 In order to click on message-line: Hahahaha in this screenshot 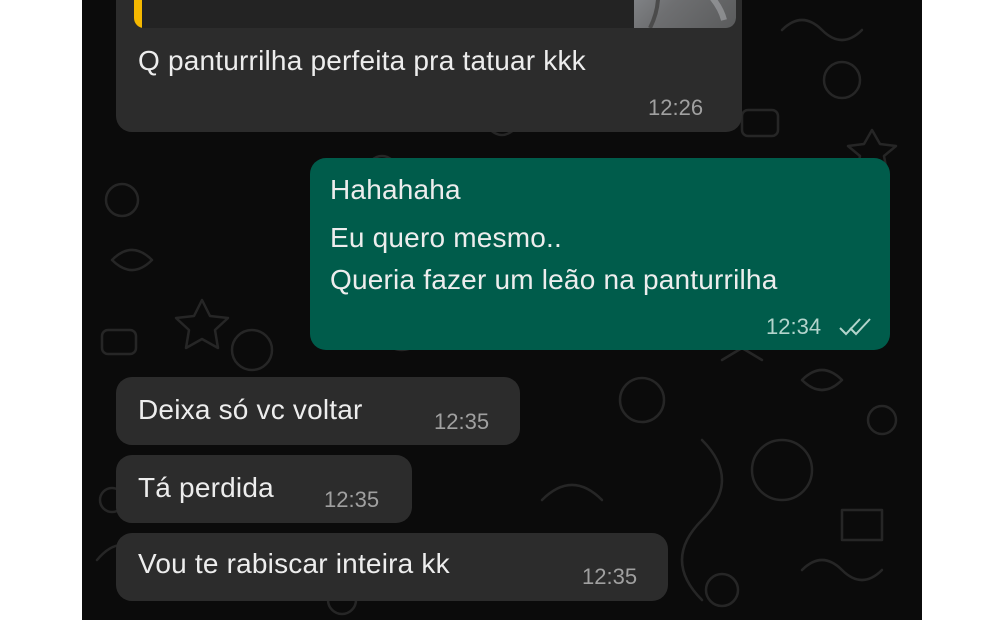, I will do `click(395, 189)`.